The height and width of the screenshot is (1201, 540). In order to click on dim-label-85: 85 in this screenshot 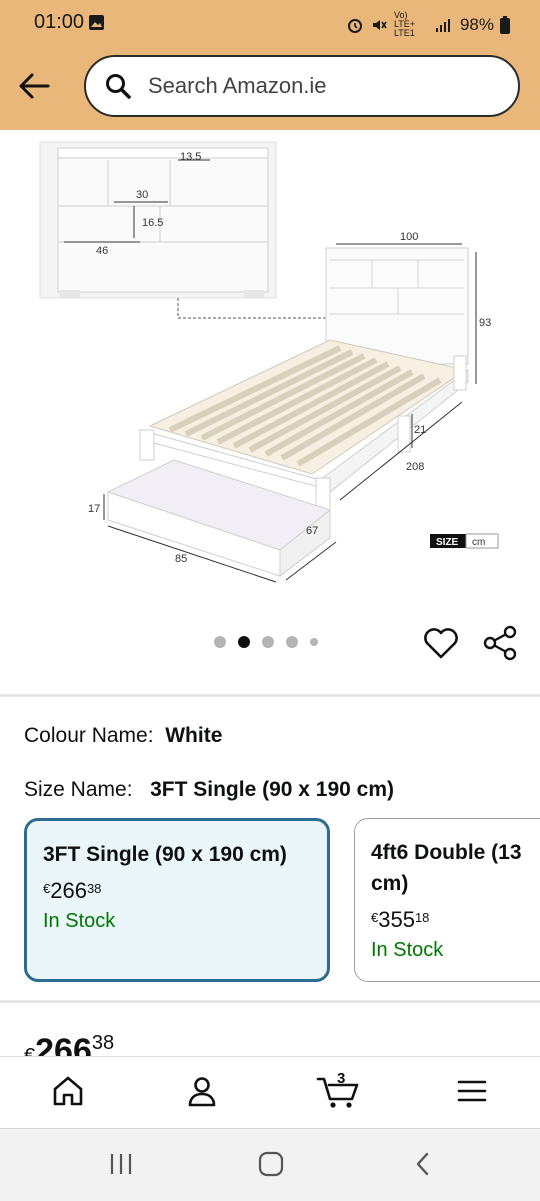, I will do `click(181, 559)`.